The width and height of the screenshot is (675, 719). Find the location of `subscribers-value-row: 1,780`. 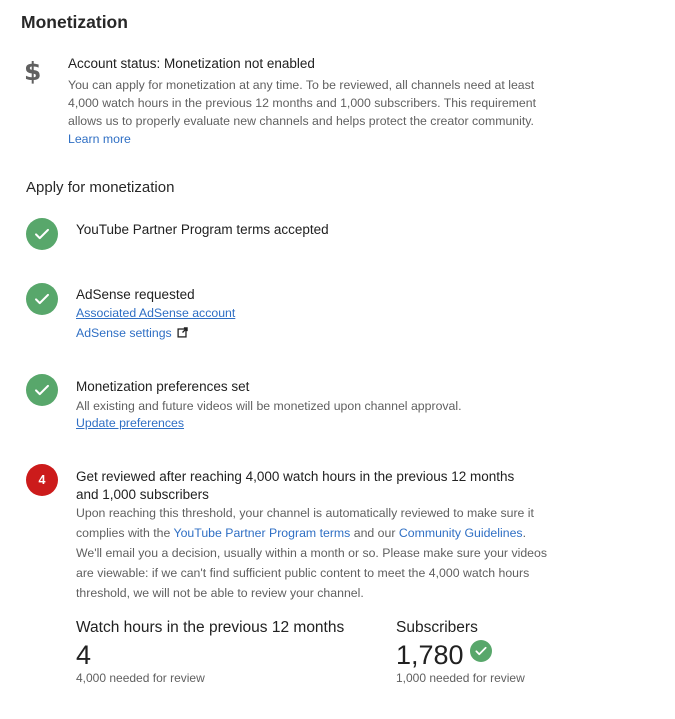

subscribers-value-row: 1,780 is located at coordinates (444, 655).